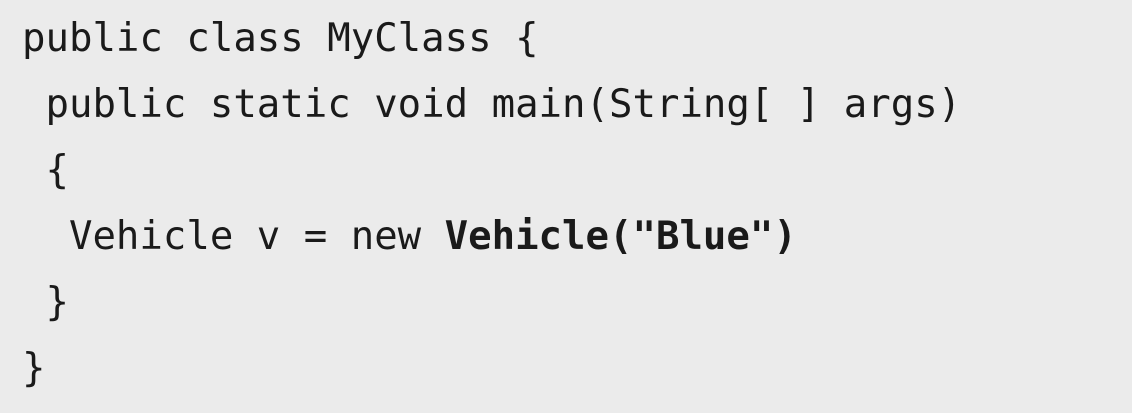 The height and width of the screenshot is (413, 1132). What do you see at coordinates (492, 104) in the screenshot?
I see `code-text: public static void main(String[ ] args)` at bounding box center [492, 104].